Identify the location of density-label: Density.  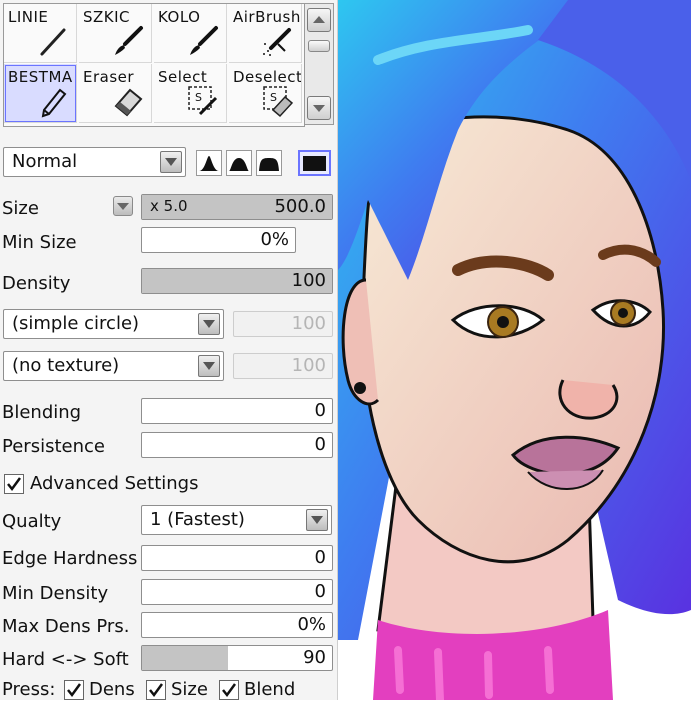
(36, 283).